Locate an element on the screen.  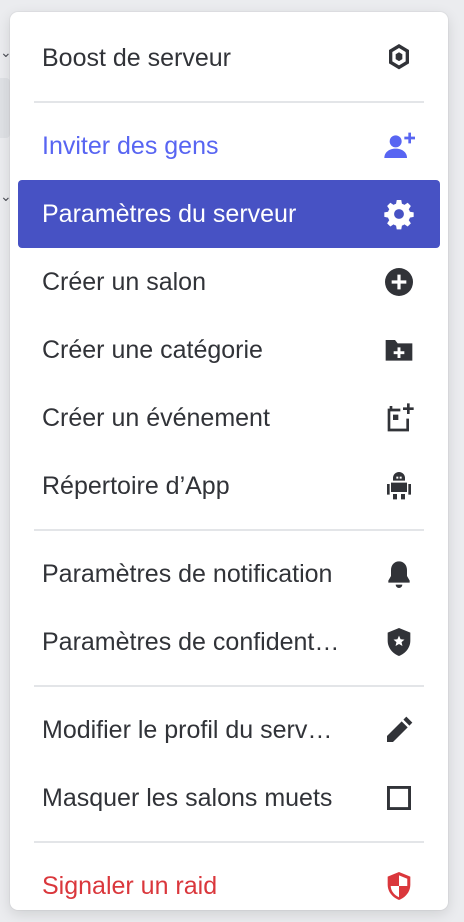
plus-circle-icon is located at coordinates (399, 282).